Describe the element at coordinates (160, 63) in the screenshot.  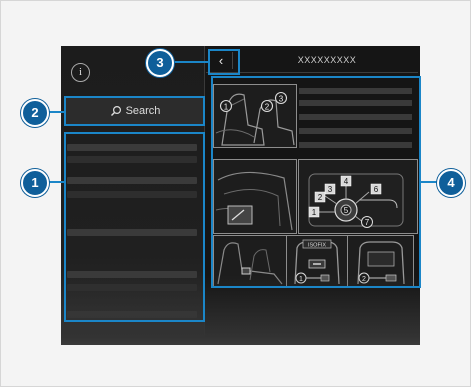
I see `callout-badge-3: 3` at that location.